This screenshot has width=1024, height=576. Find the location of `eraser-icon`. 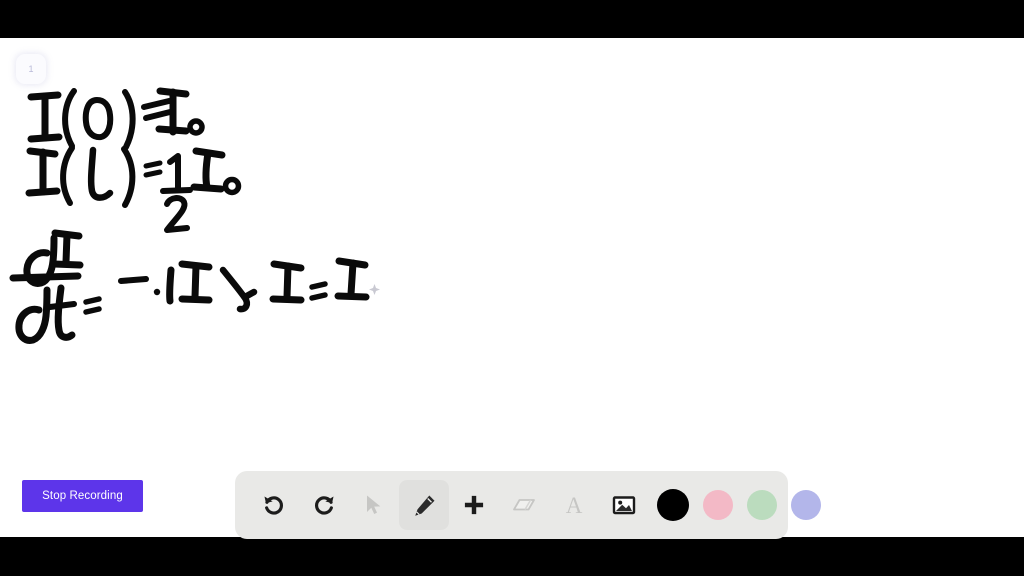

eraser-icon is located at coordinates (524, 505).